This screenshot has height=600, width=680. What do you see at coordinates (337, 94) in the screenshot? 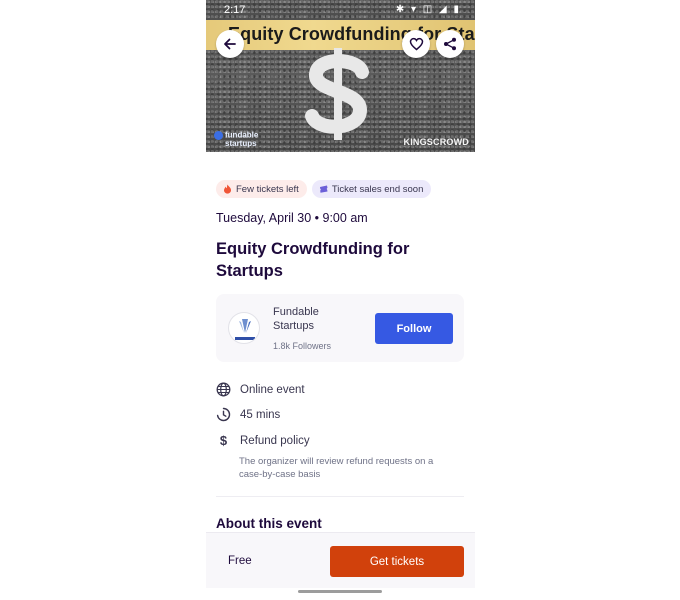
I see `dollar-sign-graphic` at bounding box center [337, 94].